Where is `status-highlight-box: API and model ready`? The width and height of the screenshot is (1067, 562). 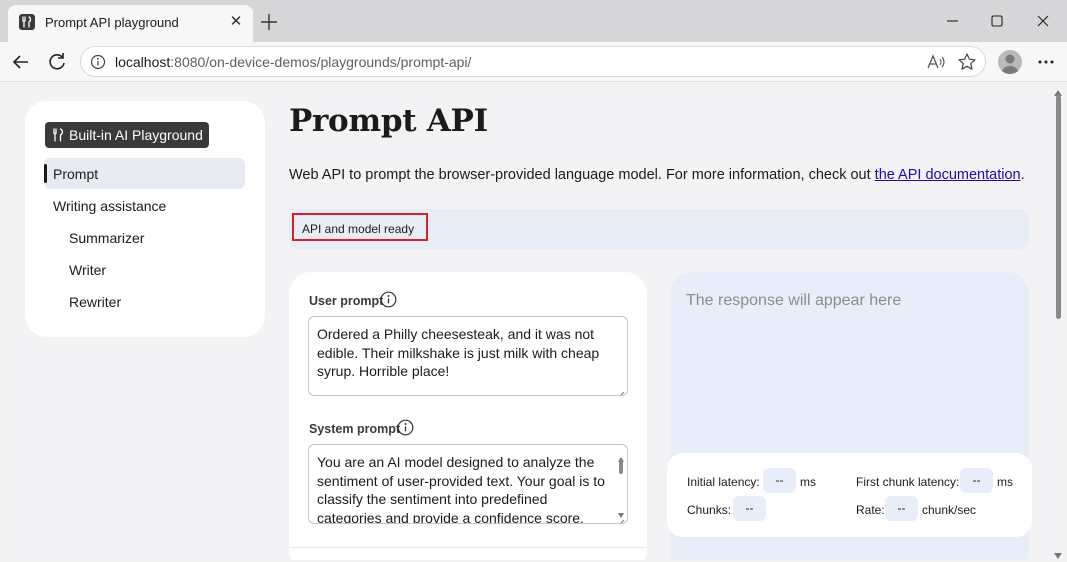 status-highlight-box: API and model ready is located at coordinates (360, 227).